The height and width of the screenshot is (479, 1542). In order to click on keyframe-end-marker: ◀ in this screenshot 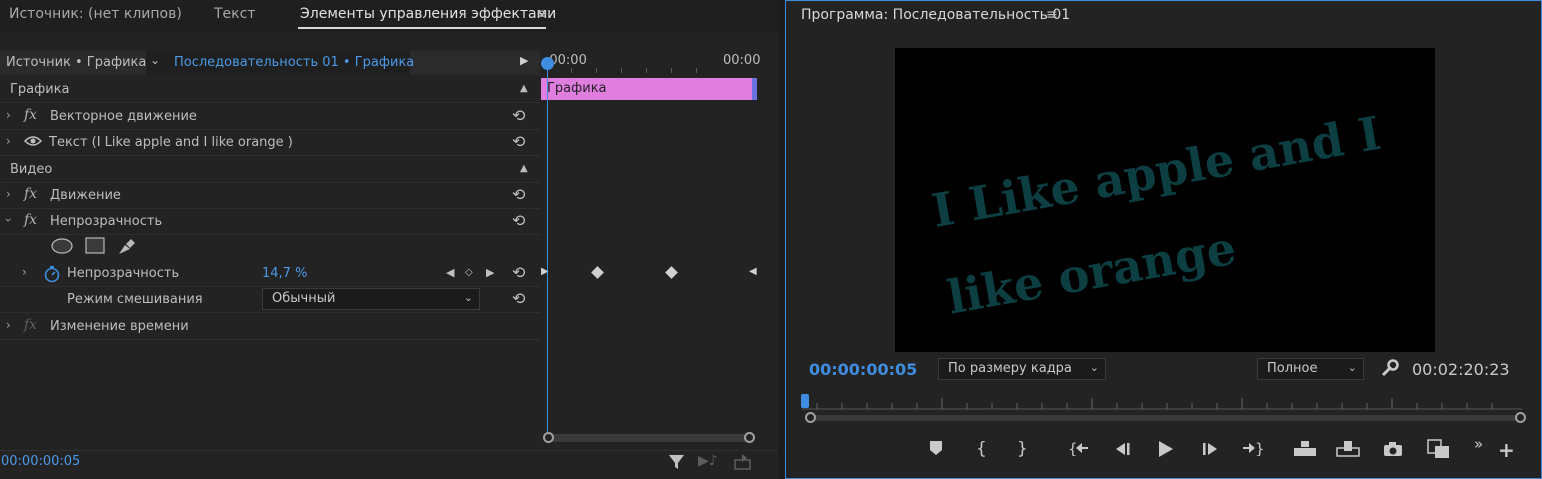, I will do `click(753, 271)`.